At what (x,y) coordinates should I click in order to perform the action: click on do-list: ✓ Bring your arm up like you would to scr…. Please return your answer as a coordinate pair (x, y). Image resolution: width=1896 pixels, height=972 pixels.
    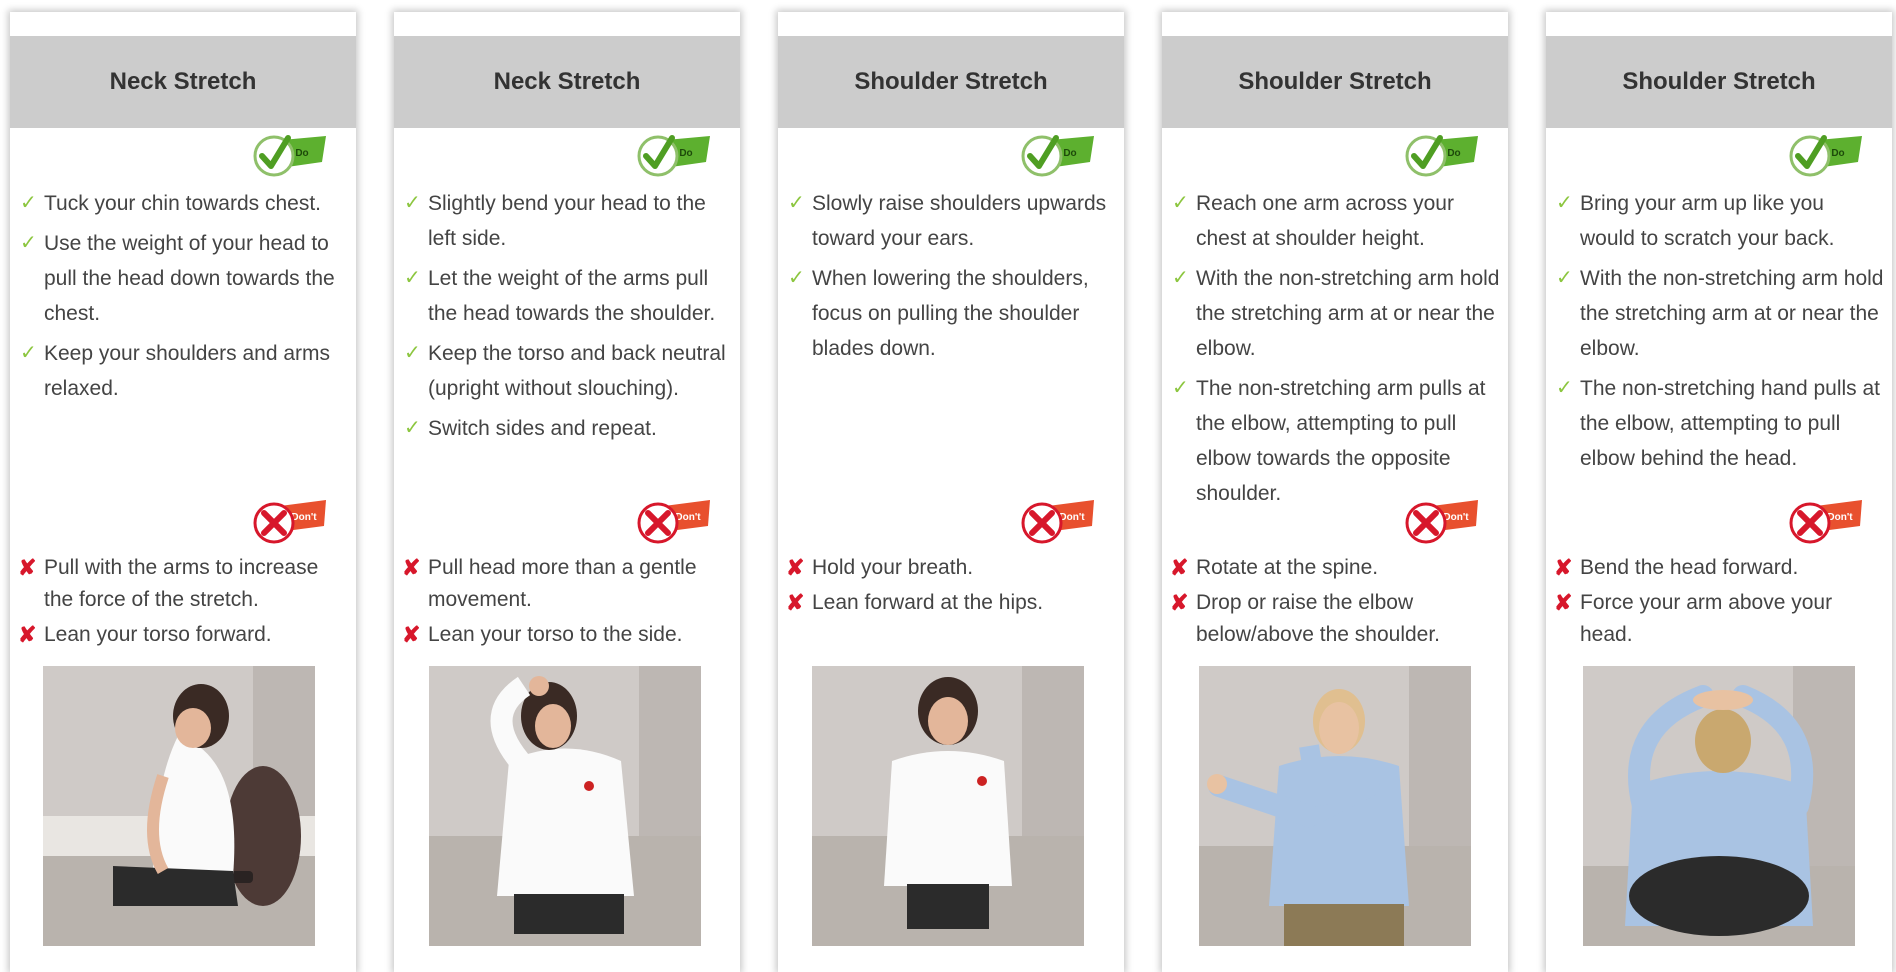
    Looking at the image, I should click on (1719, 333).